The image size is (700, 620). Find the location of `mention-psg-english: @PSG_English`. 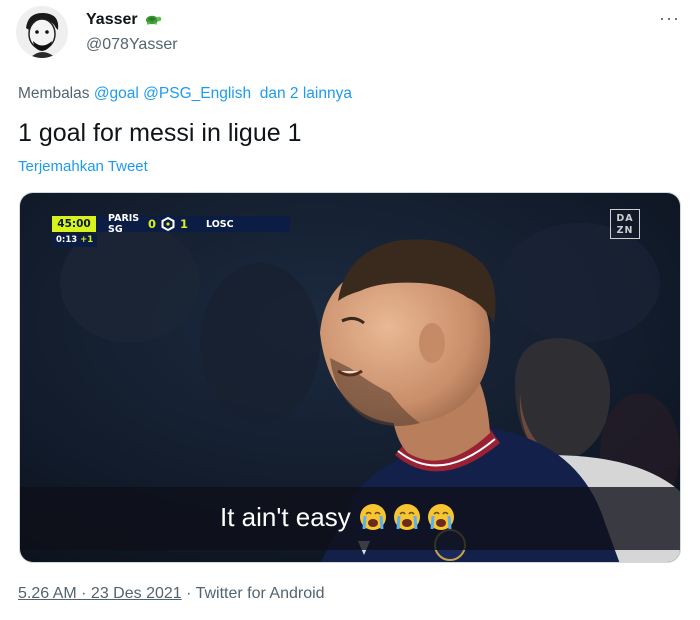

mention-psg-english: @PSG_English is located at coordinates (197, 93).